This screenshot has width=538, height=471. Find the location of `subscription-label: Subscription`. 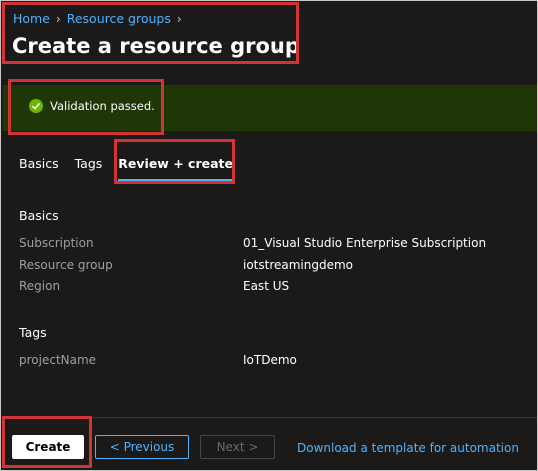

subscription-label: Subscription is located at coordinates (56, 243).